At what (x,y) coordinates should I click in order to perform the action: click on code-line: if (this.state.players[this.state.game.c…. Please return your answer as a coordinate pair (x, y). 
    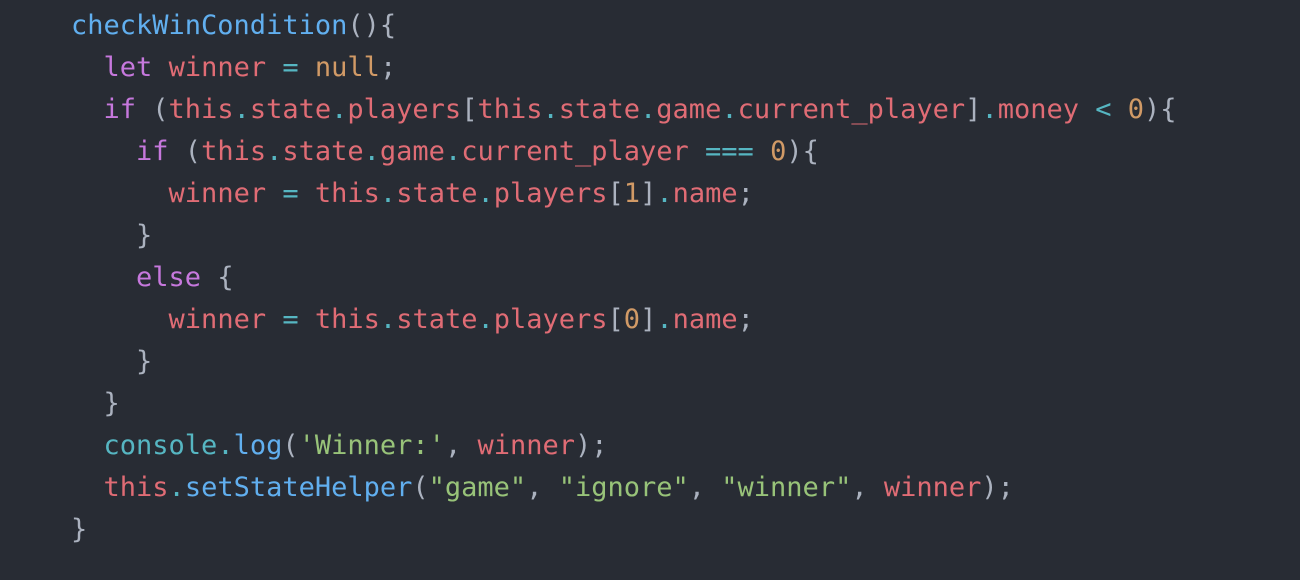
    Looking at the image, I should click on (624, 110).